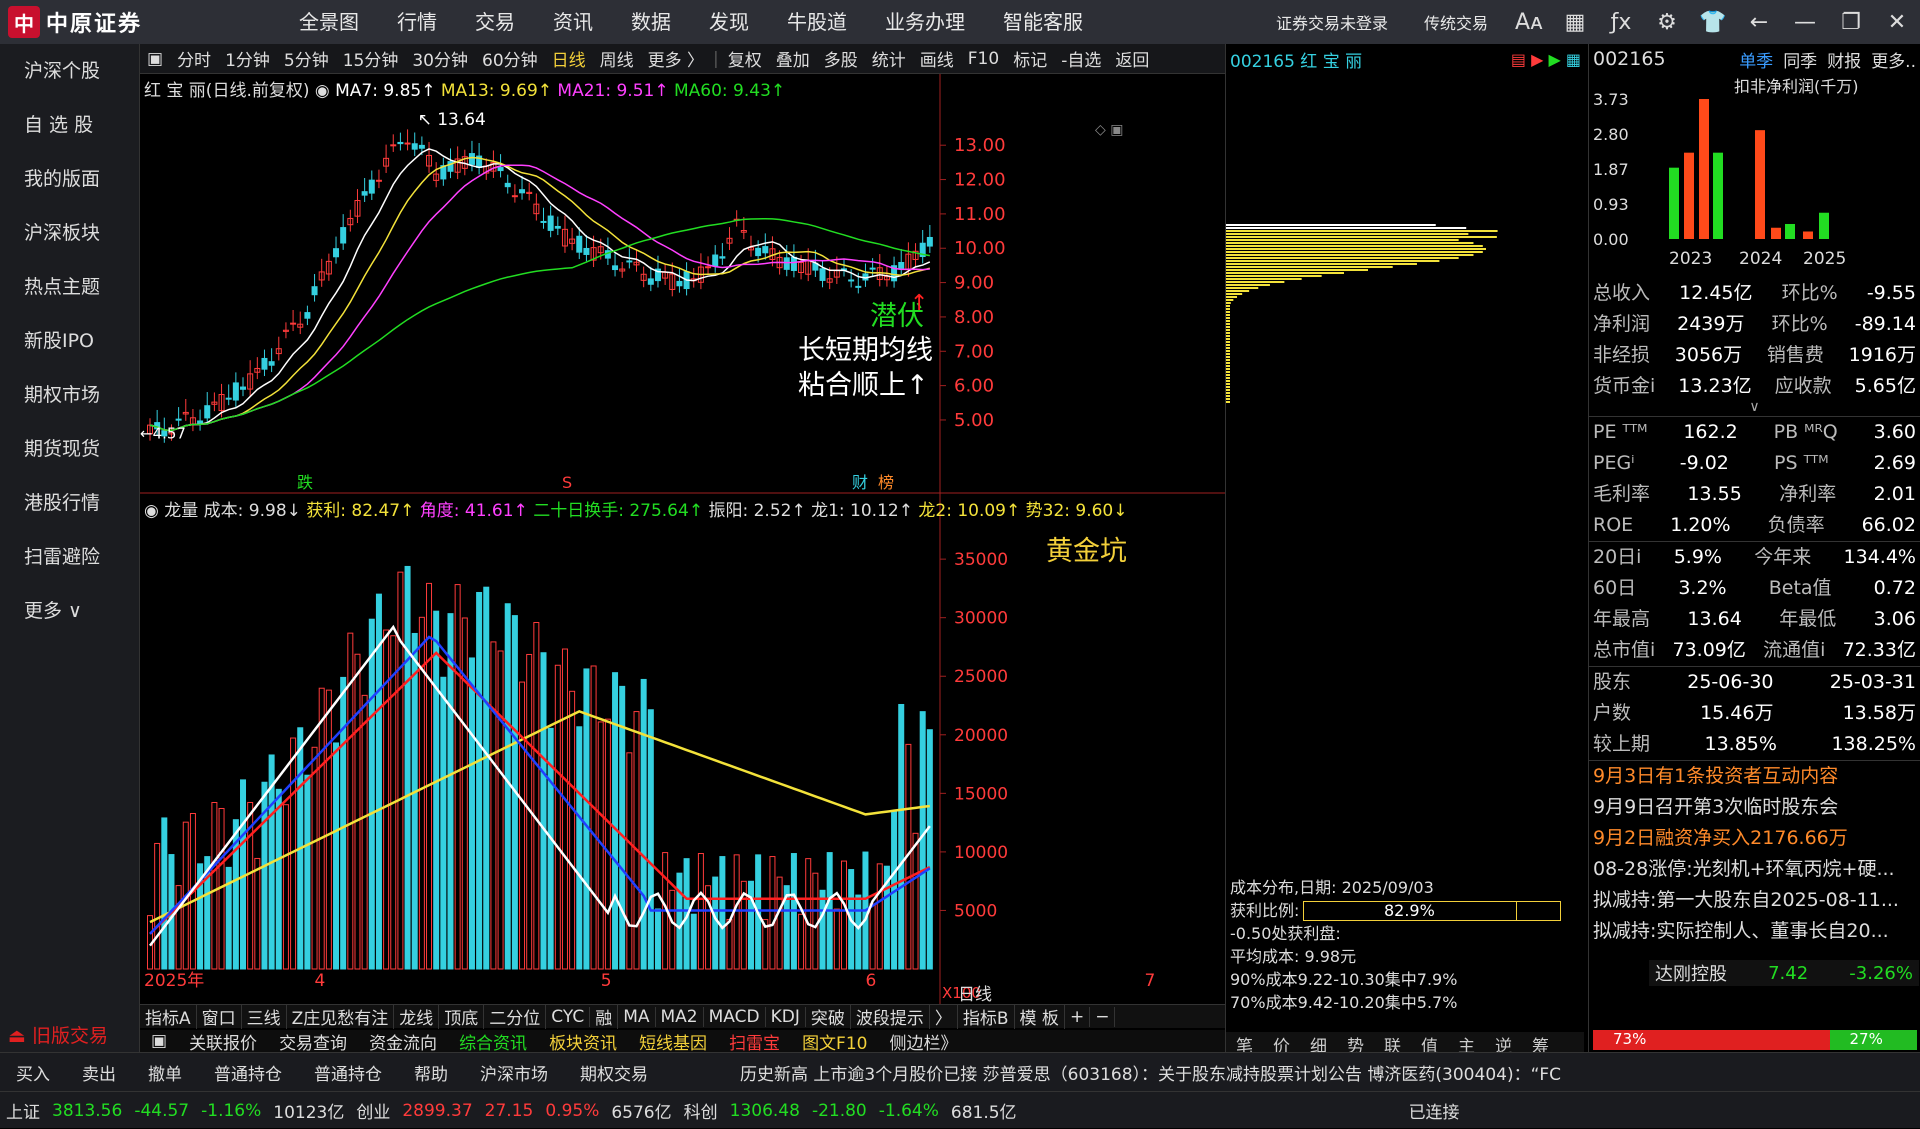 The height and width of the screenshot is (1129, 1920). I want to click on grid-icon: ▦, so click(1575, 22).